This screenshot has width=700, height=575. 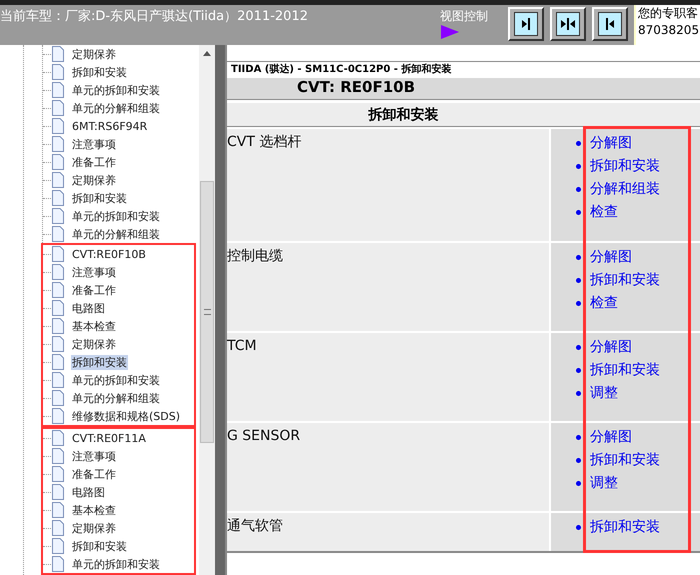 I want to click on arrow-icon, so click(x=568, y=24).